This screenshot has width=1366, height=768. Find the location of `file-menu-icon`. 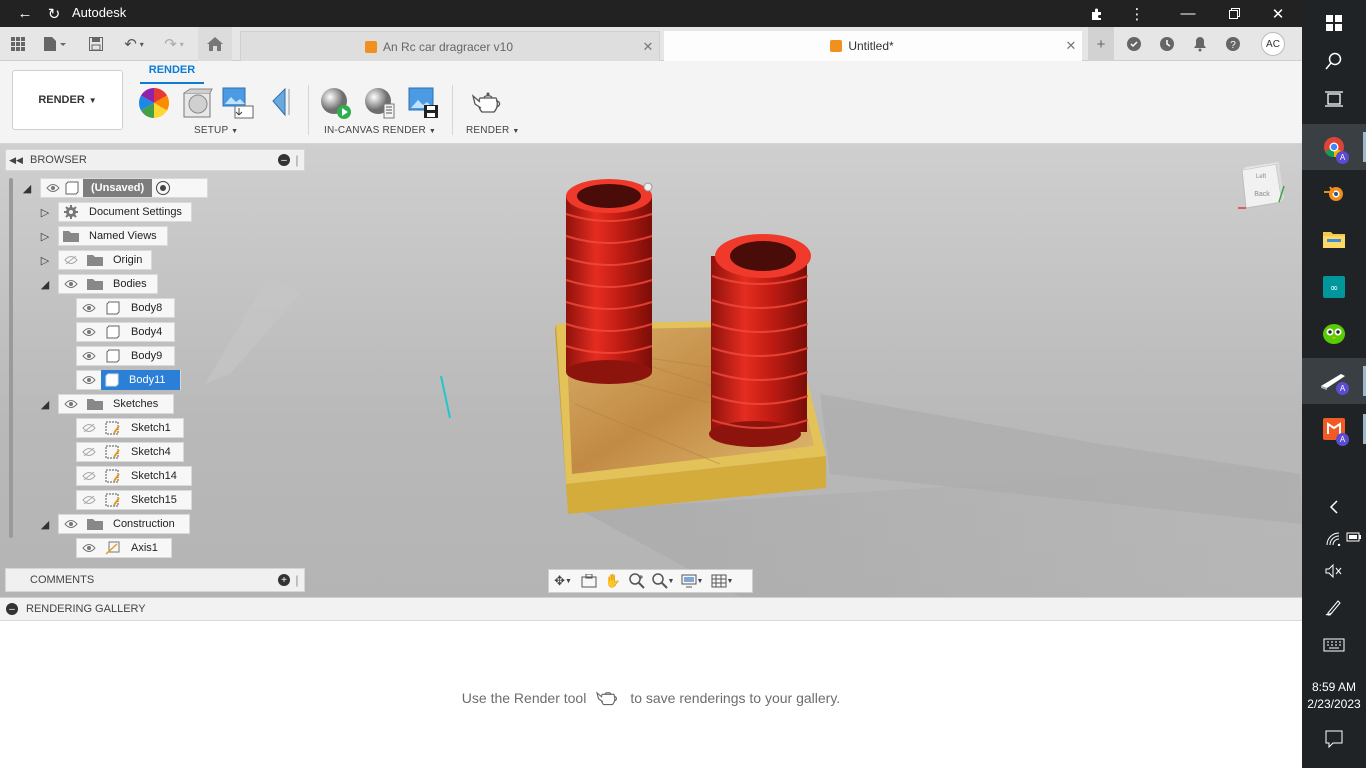

file-menu-icon is located at coordinates (55, 44).